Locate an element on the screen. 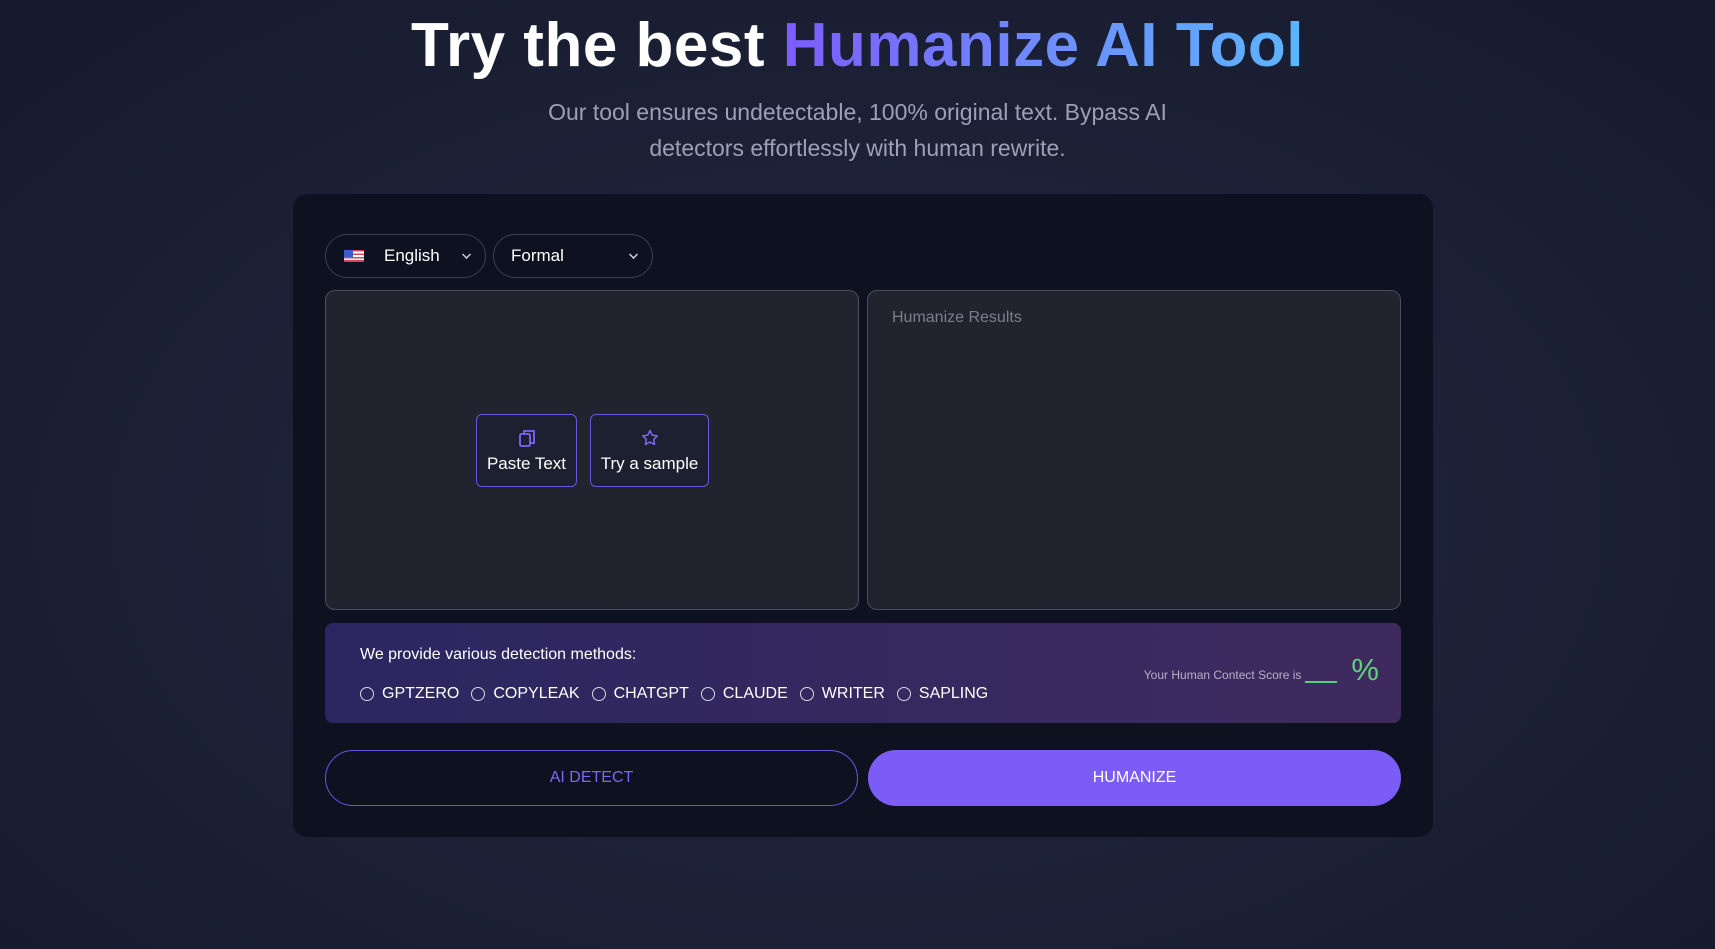  copy-icon is located at coordinates (526, 438).